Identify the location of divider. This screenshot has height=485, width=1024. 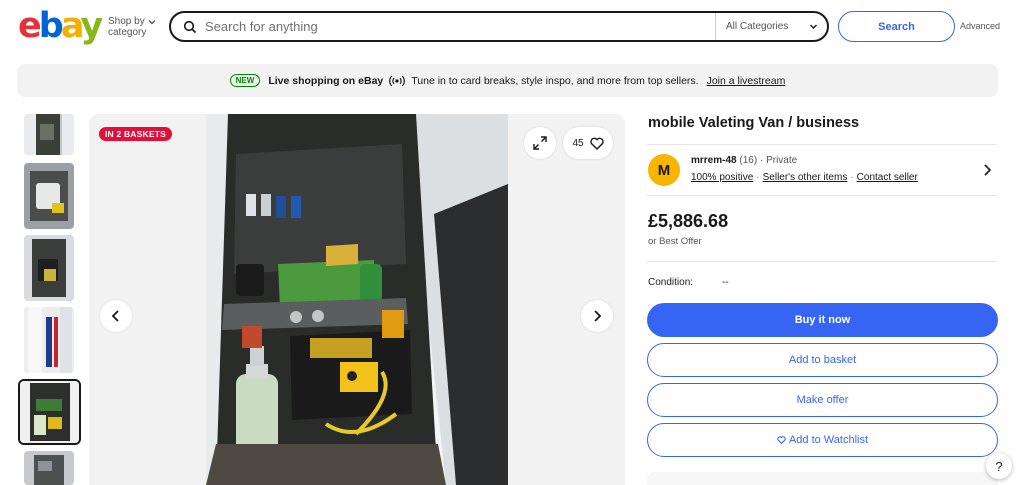
(822, 261).